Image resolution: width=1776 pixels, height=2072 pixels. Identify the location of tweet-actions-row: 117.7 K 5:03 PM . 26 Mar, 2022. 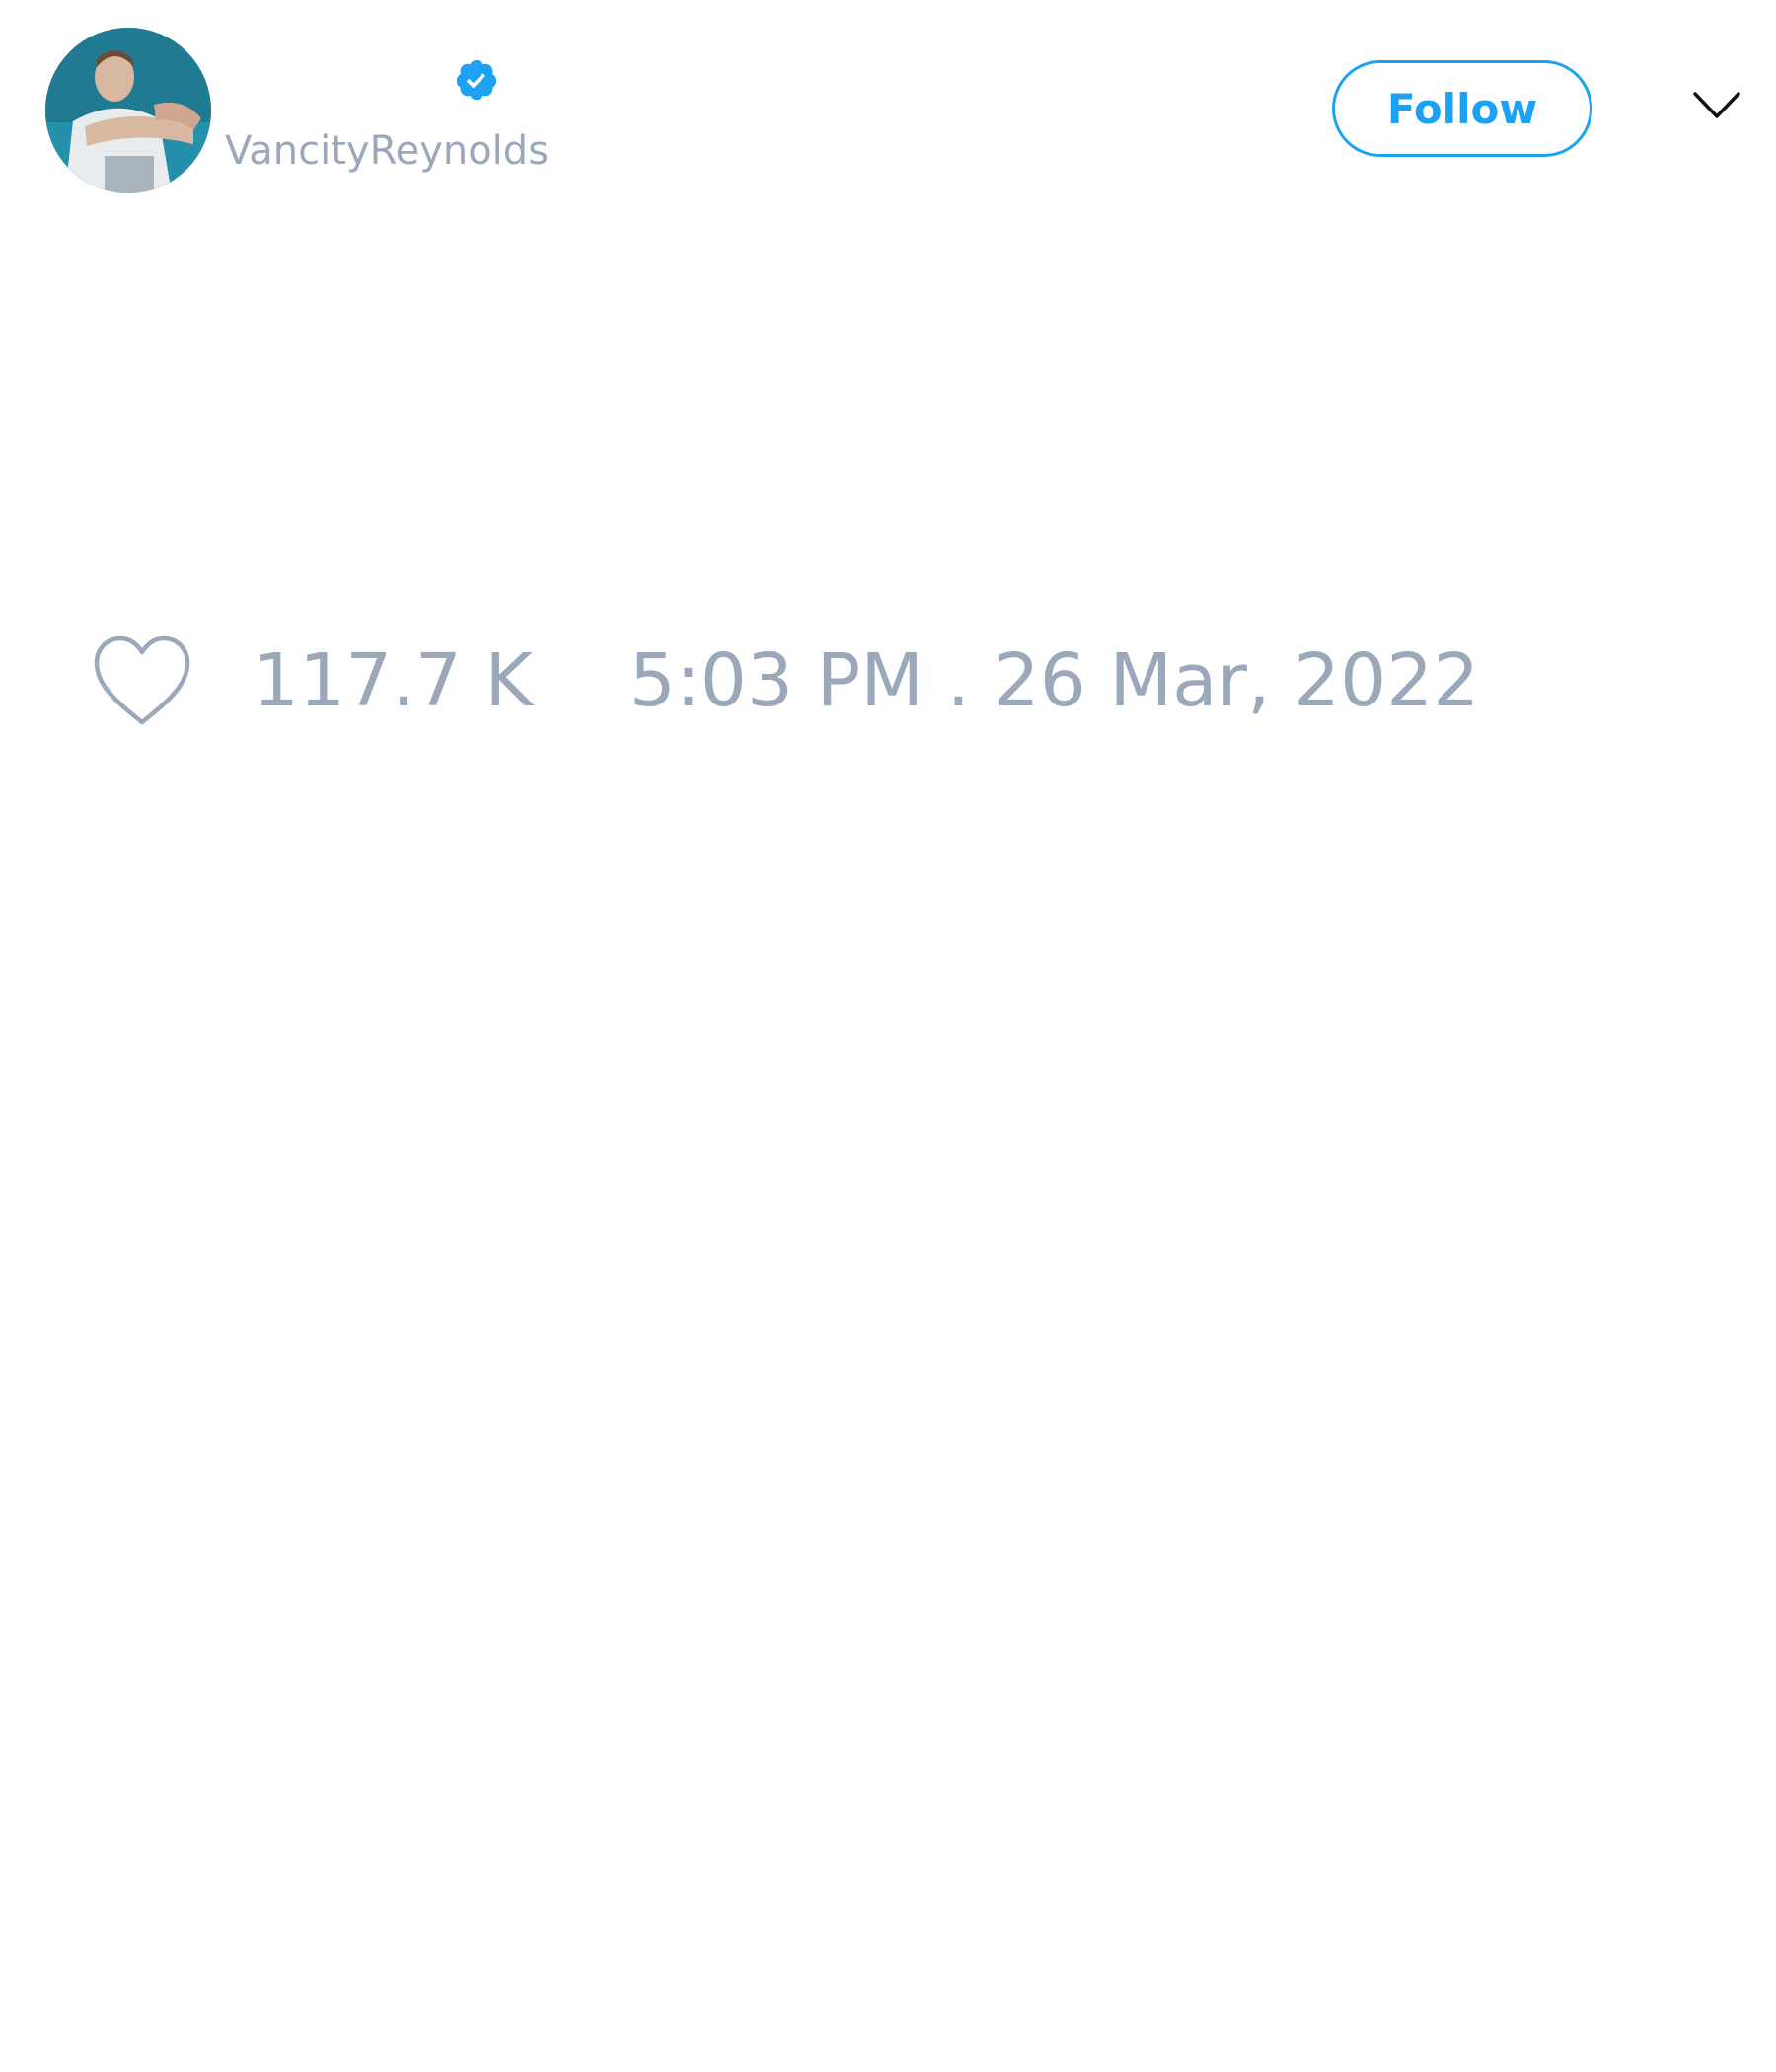
(785, 681).